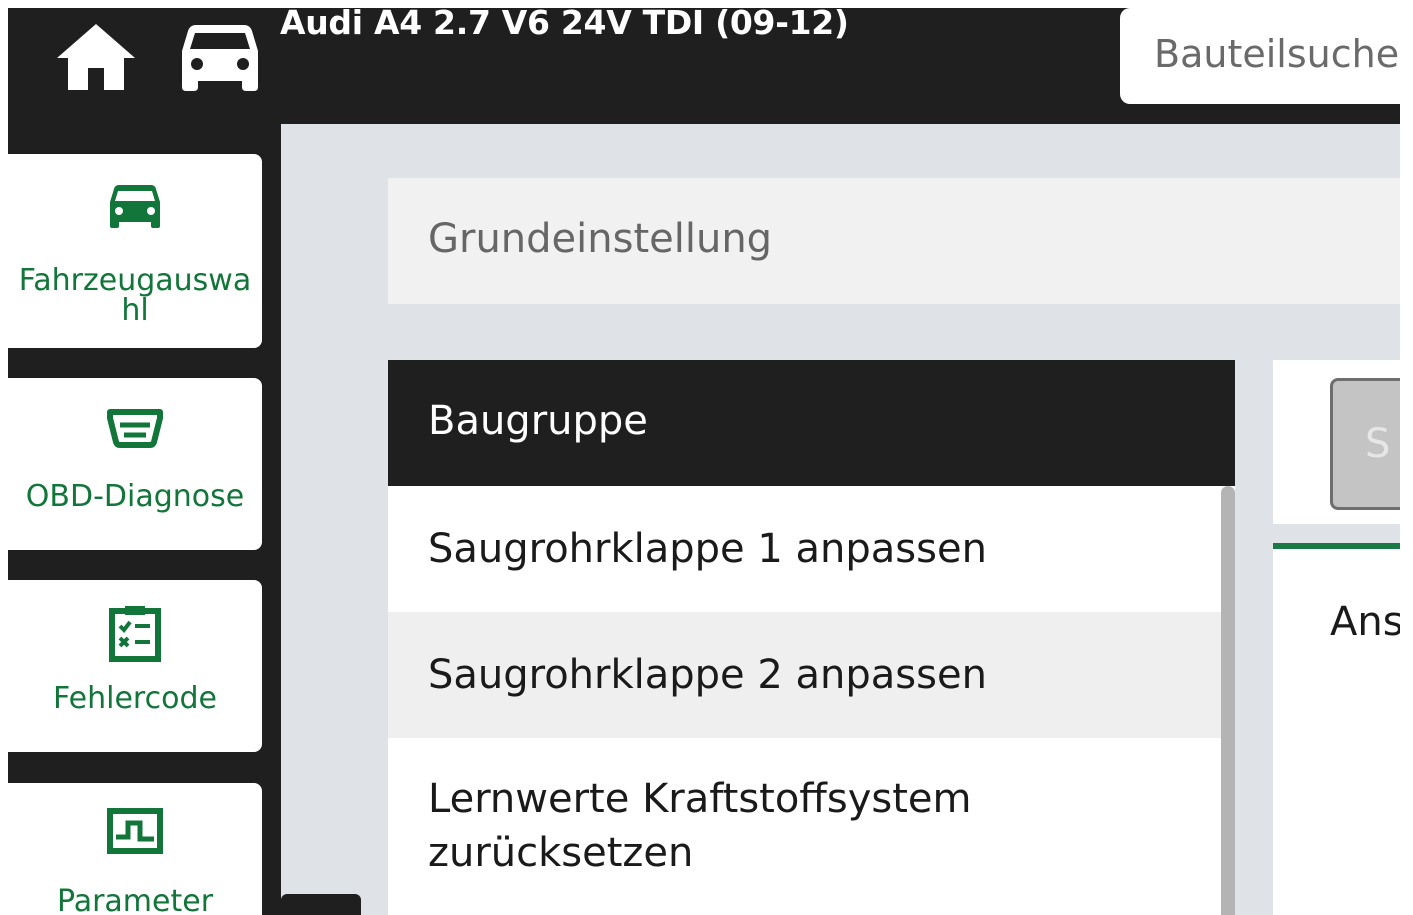  I want to click on start-button: S, so click(1365, 444).